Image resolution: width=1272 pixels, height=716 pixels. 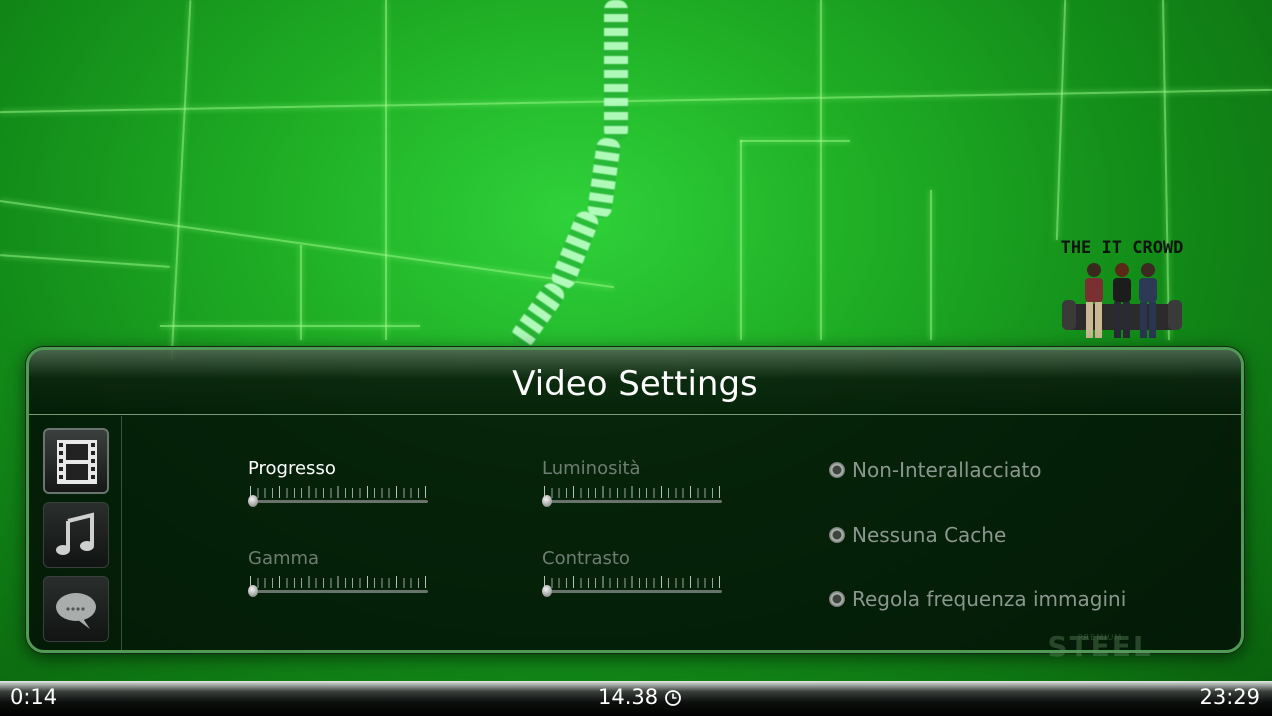 What do you see at coordinates (1122, 248) in the screenshot?
I see `show-logo-title: THE IT CROWD` at bounding box center [1122, 248].